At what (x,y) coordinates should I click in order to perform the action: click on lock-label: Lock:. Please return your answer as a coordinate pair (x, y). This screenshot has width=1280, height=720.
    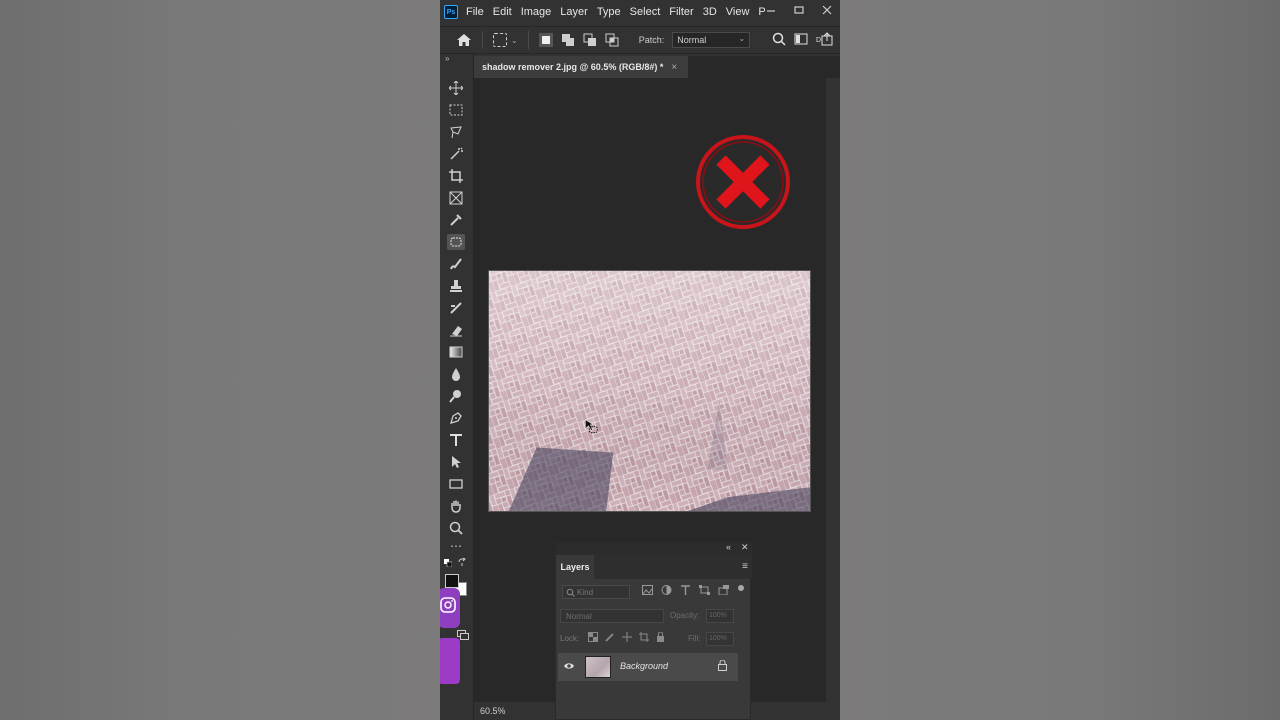
    Looking at the image, I should click on (570, 638).